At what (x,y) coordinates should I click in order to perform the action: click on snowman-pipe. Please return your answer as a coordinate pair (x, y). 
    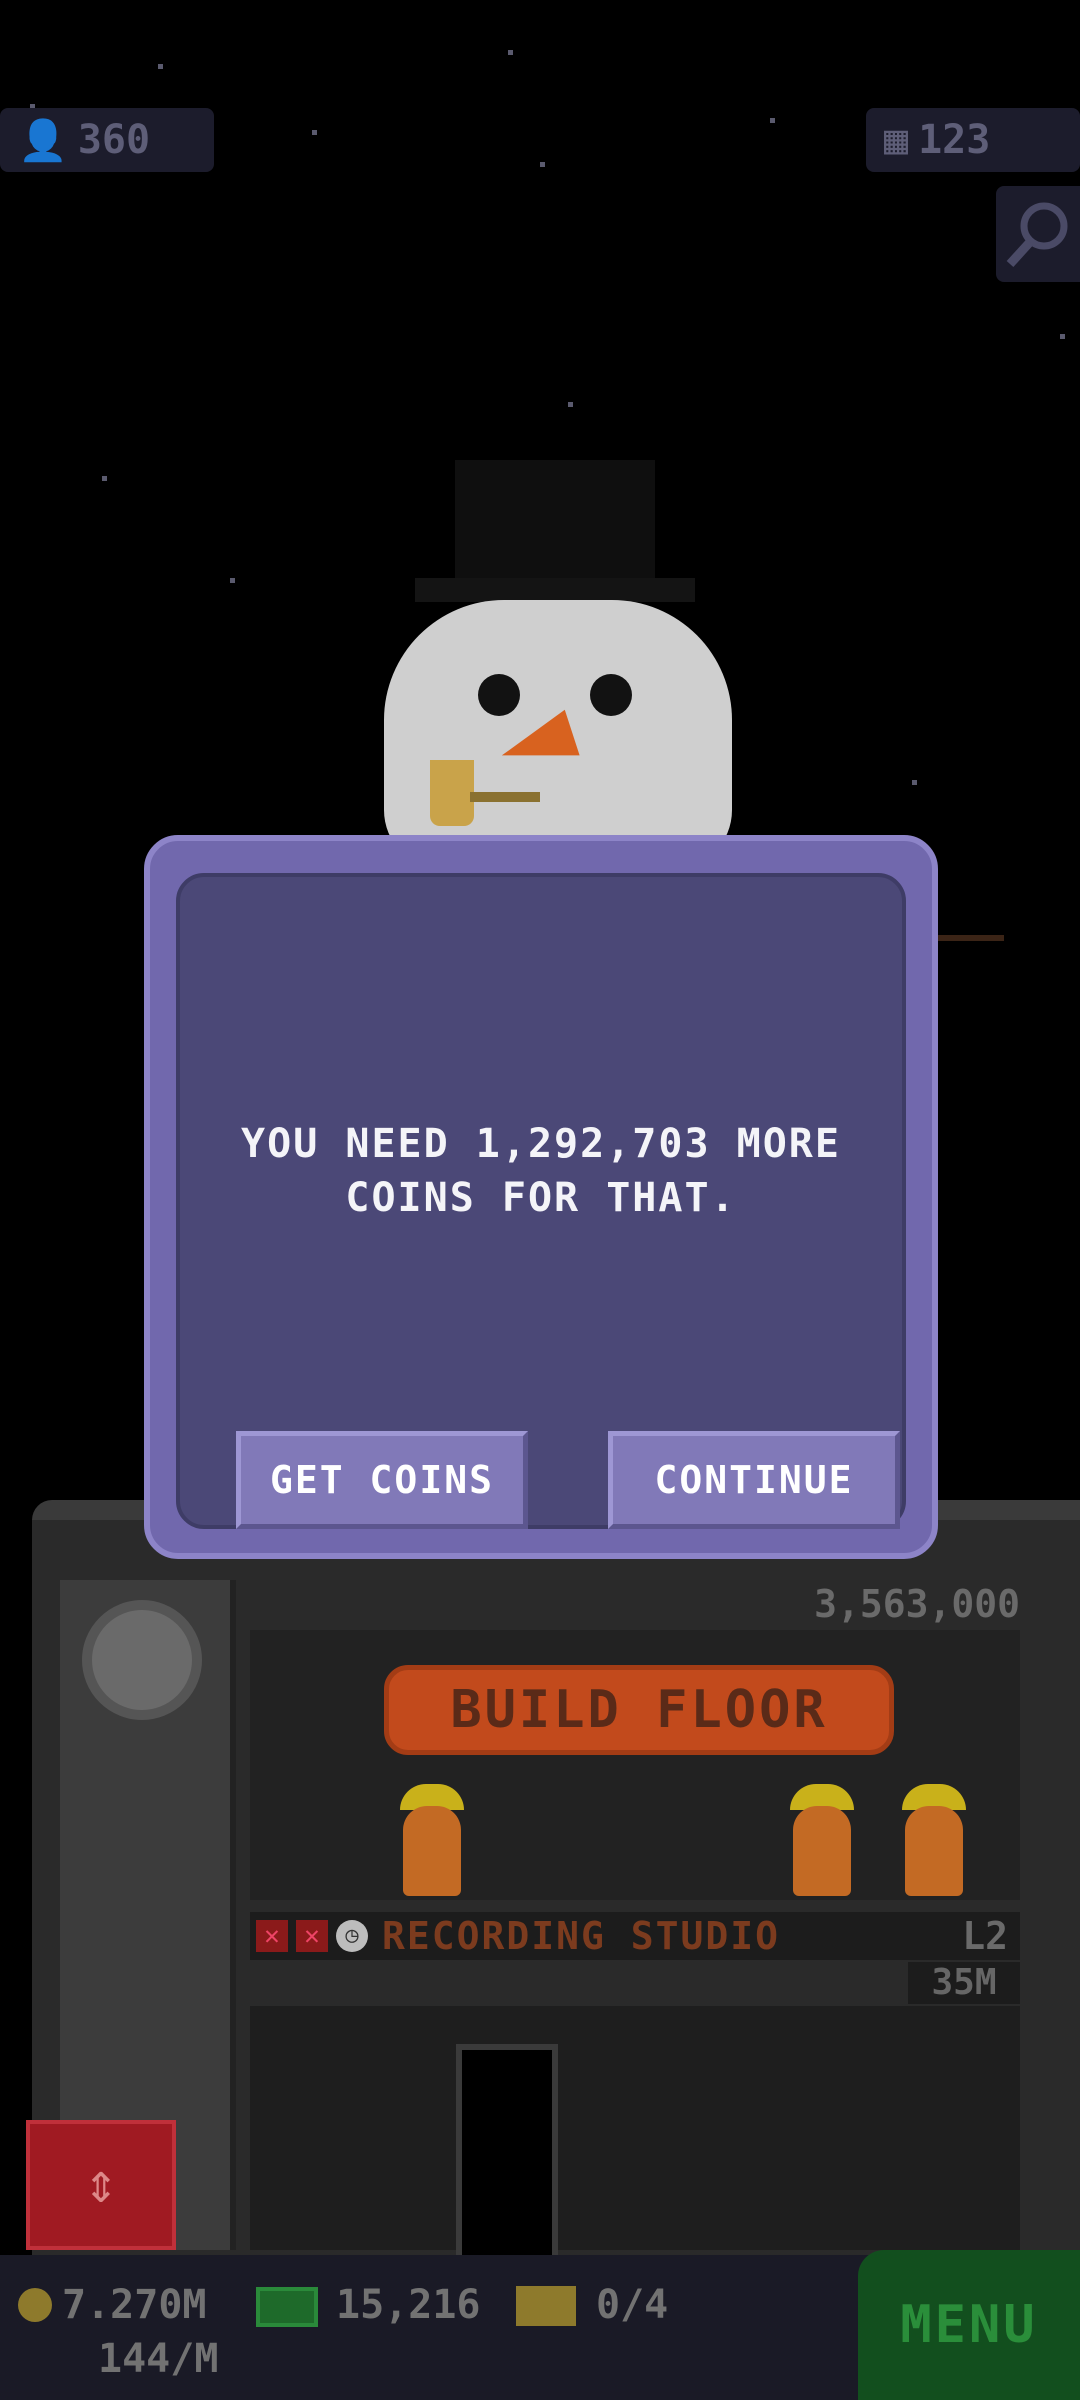
    Looking at the image, I should click on (452, 793).